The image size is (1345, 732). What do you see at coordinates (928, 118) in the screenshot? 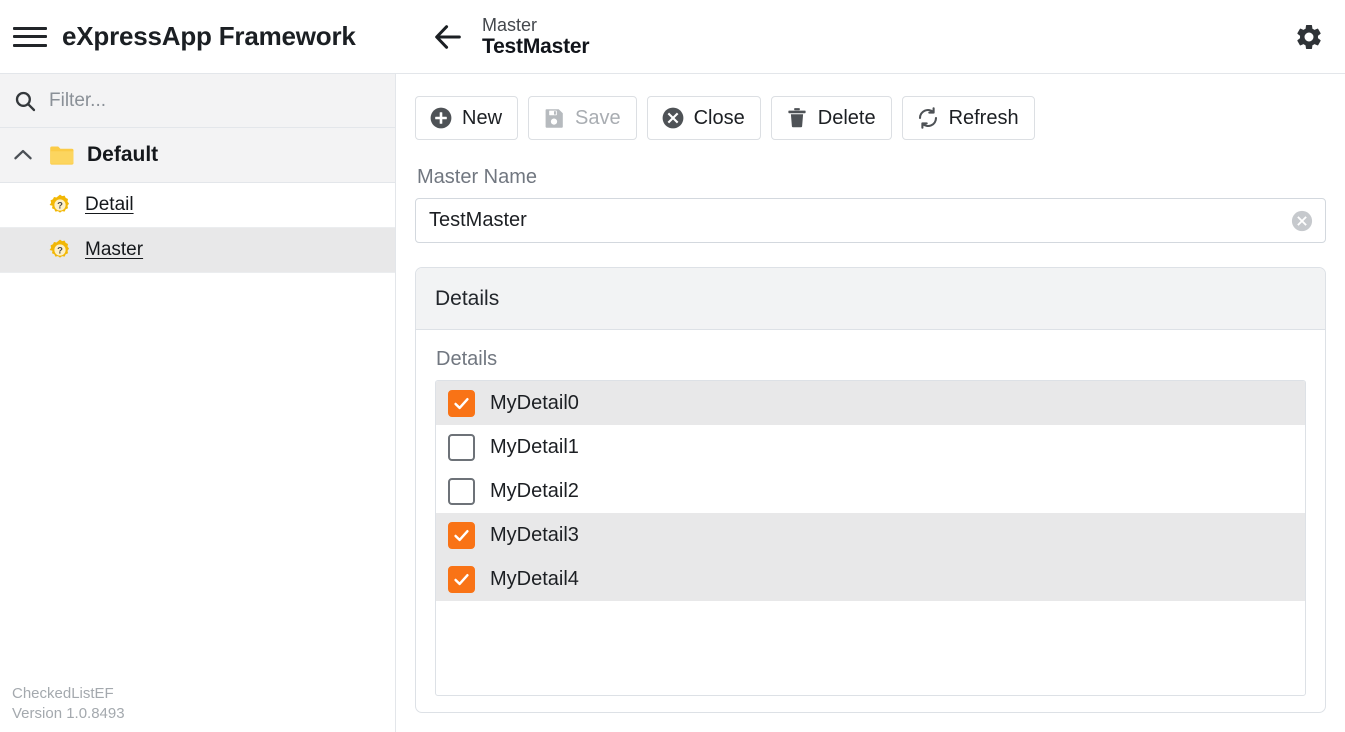
I see `refresh-icon` at bounding box center [928, 118].